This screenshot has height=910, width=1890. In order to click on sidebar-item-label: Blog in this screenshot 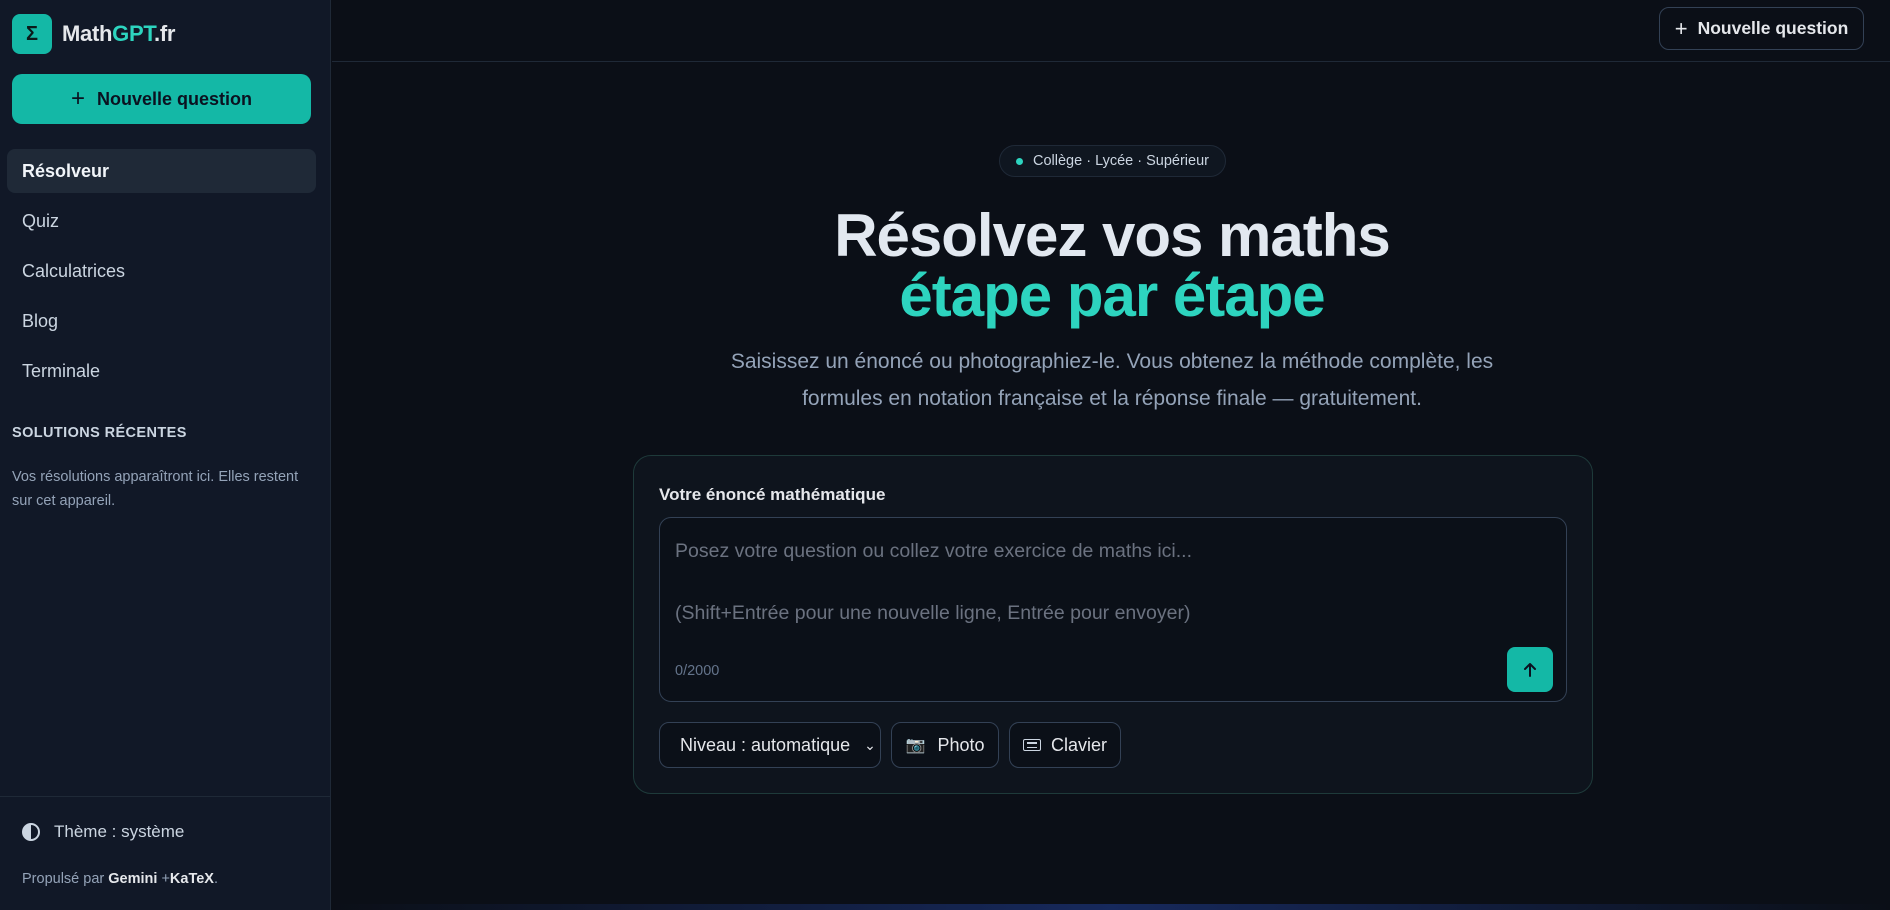, I will do `click(40, 320)`.